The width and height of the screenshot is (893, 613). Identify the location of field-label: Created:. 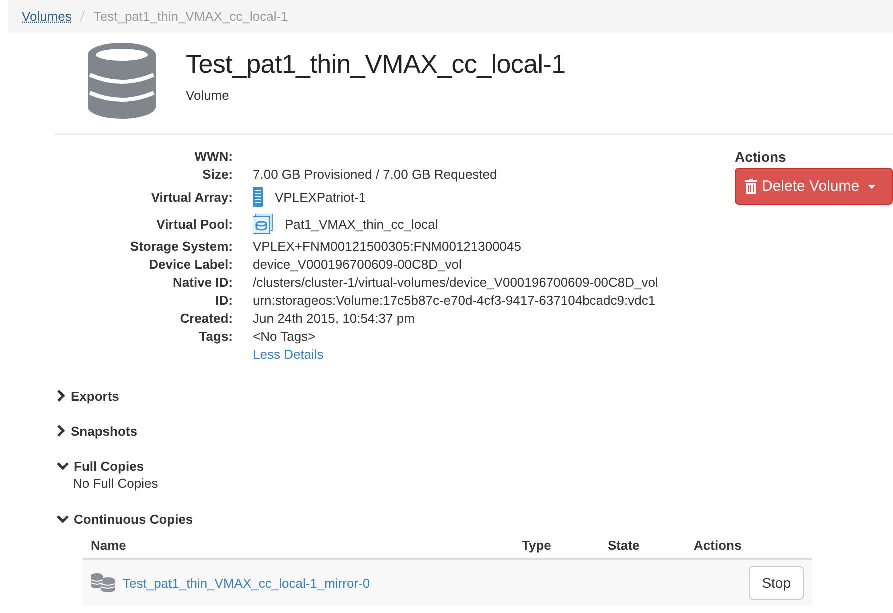
(206, 318).